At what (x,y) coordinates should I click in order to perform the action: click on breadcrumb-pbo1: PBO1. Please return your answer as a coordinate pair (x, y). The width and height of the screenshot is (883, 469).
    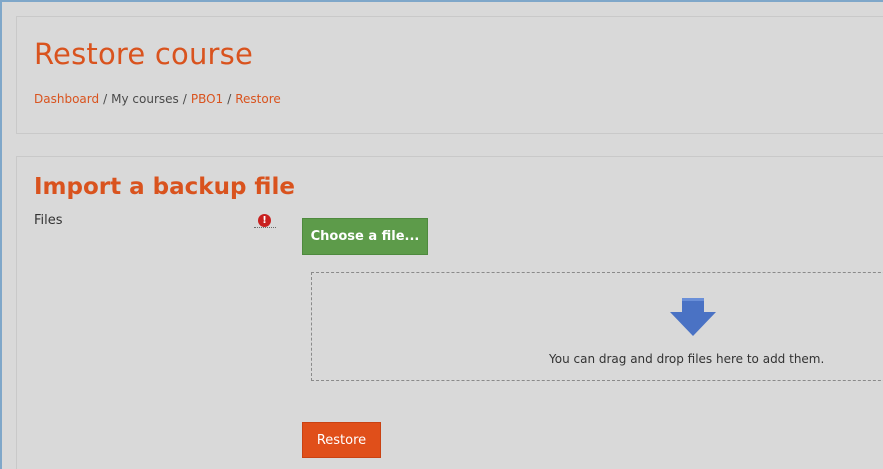
    Looking at the image, I should click on (207, 99).